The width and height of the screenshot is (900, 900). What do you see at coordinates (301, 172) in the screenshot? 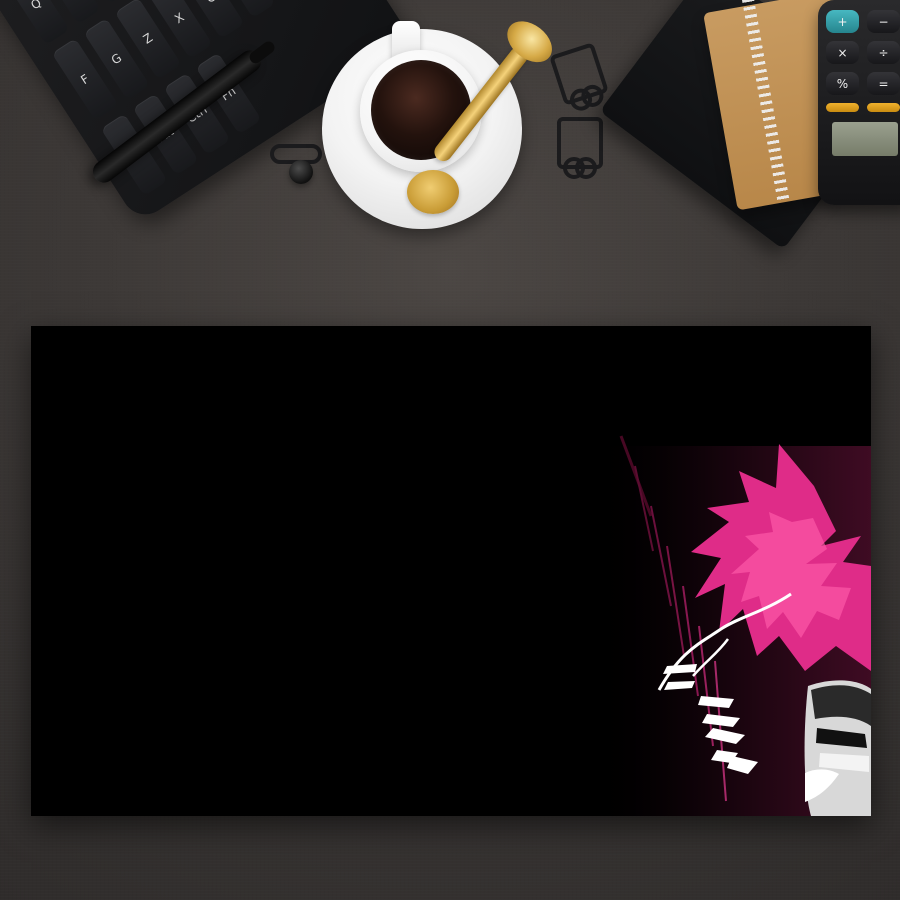
I see `binder-knob` at bounding box center [301, 172].